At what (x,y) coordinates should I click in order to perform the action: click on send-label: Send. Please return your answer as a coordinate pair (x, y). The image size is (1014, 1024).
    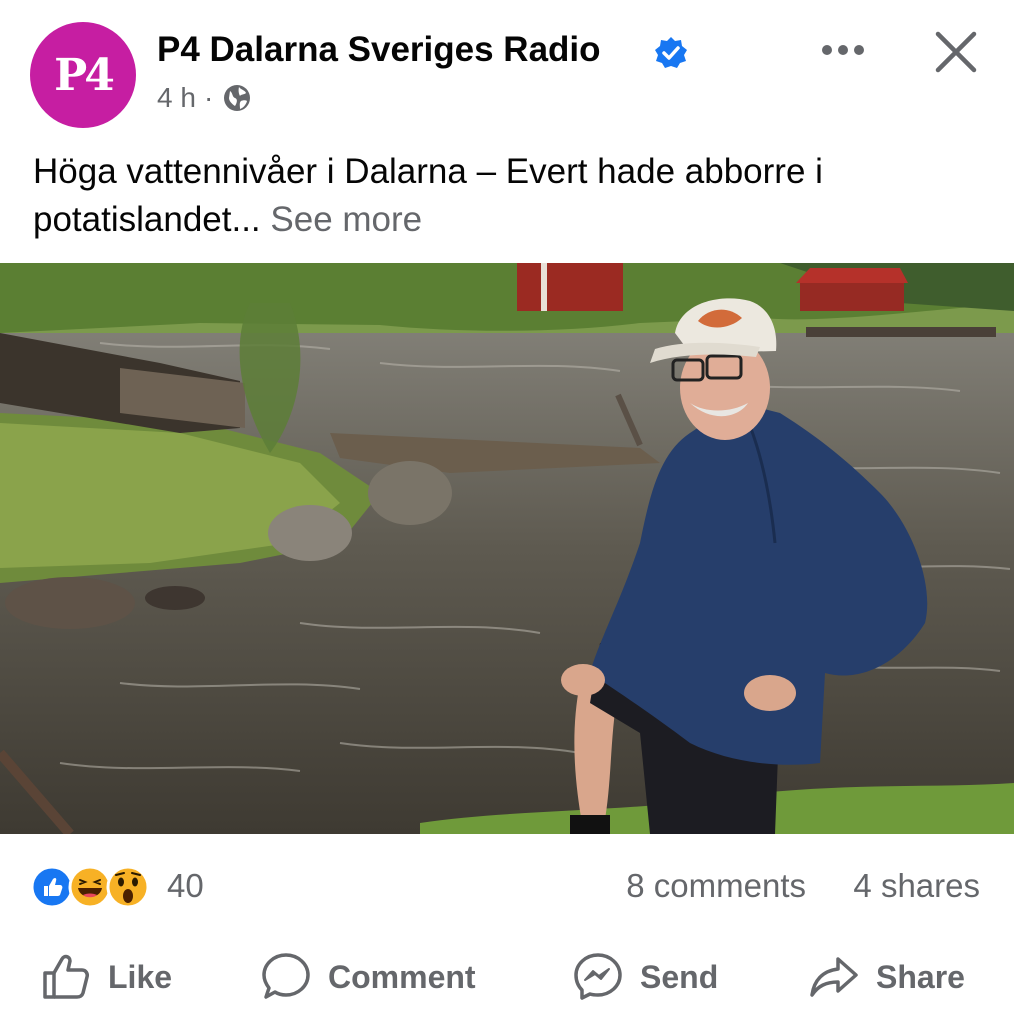
    Looking at the image, I should click on (679, 976).